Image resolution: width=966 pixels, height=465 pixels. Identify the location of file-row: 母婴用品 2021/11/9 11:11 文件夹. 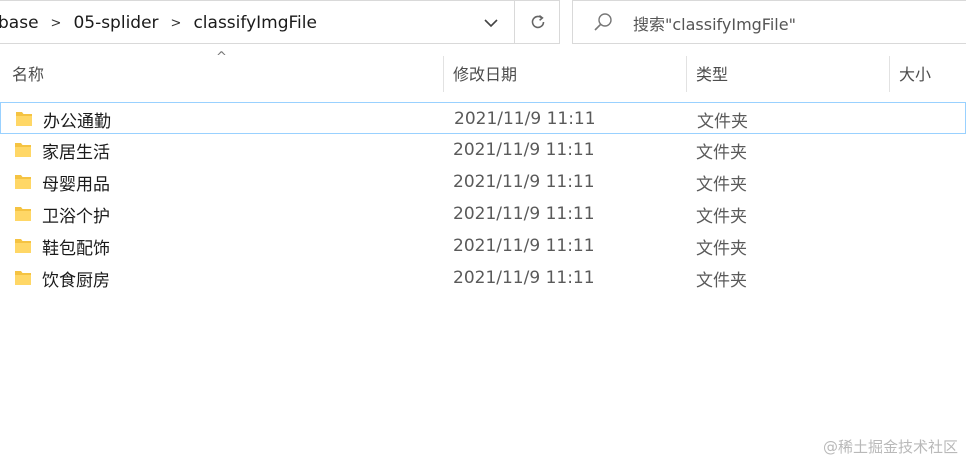
(483, 182).